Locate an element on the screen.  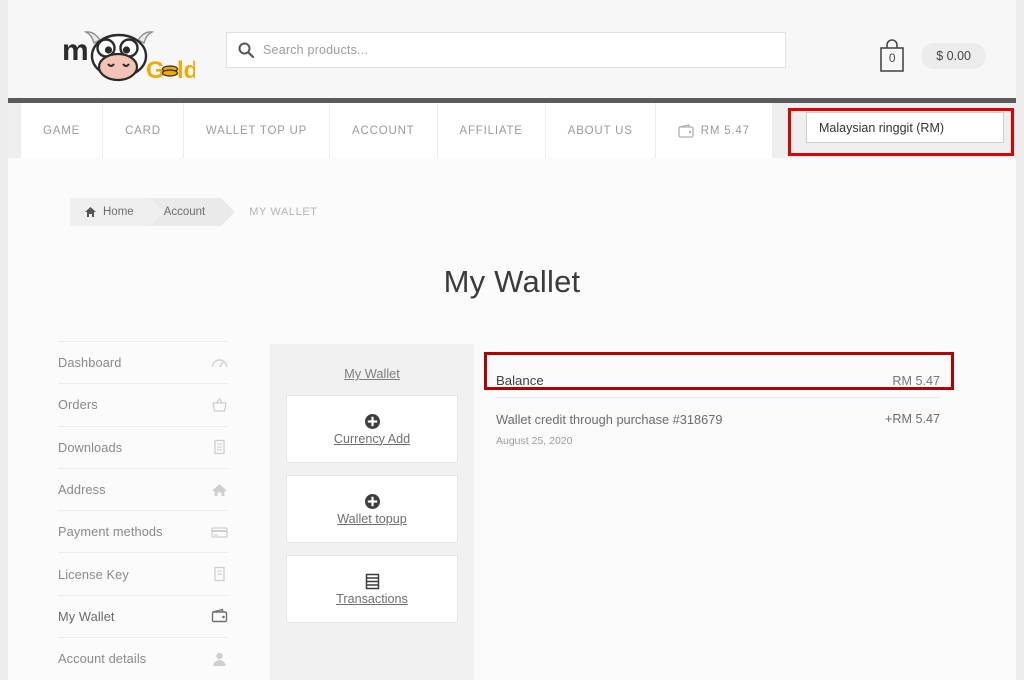
nav-item-label: AFFILIATE is located at coordinates (491, 130).